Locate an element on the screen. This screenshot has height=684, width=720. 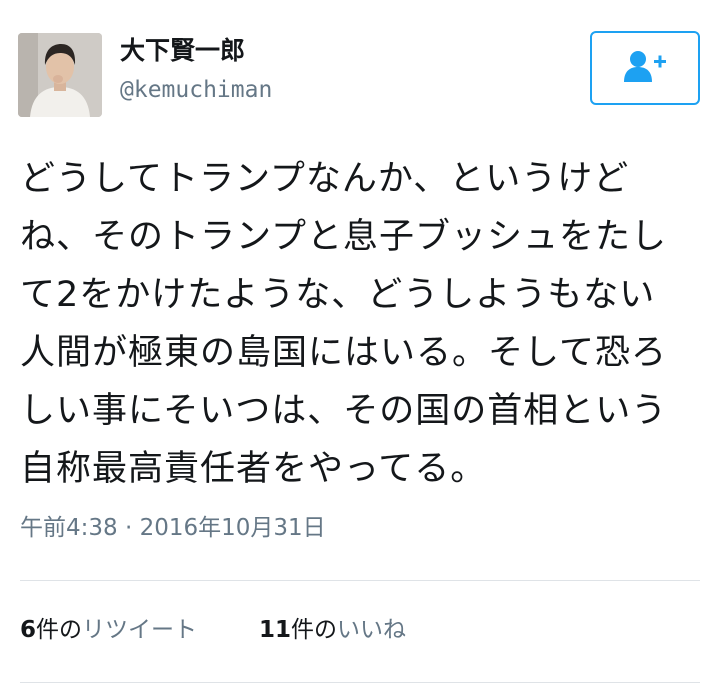
follow-button is located at coordinates (645, 68).